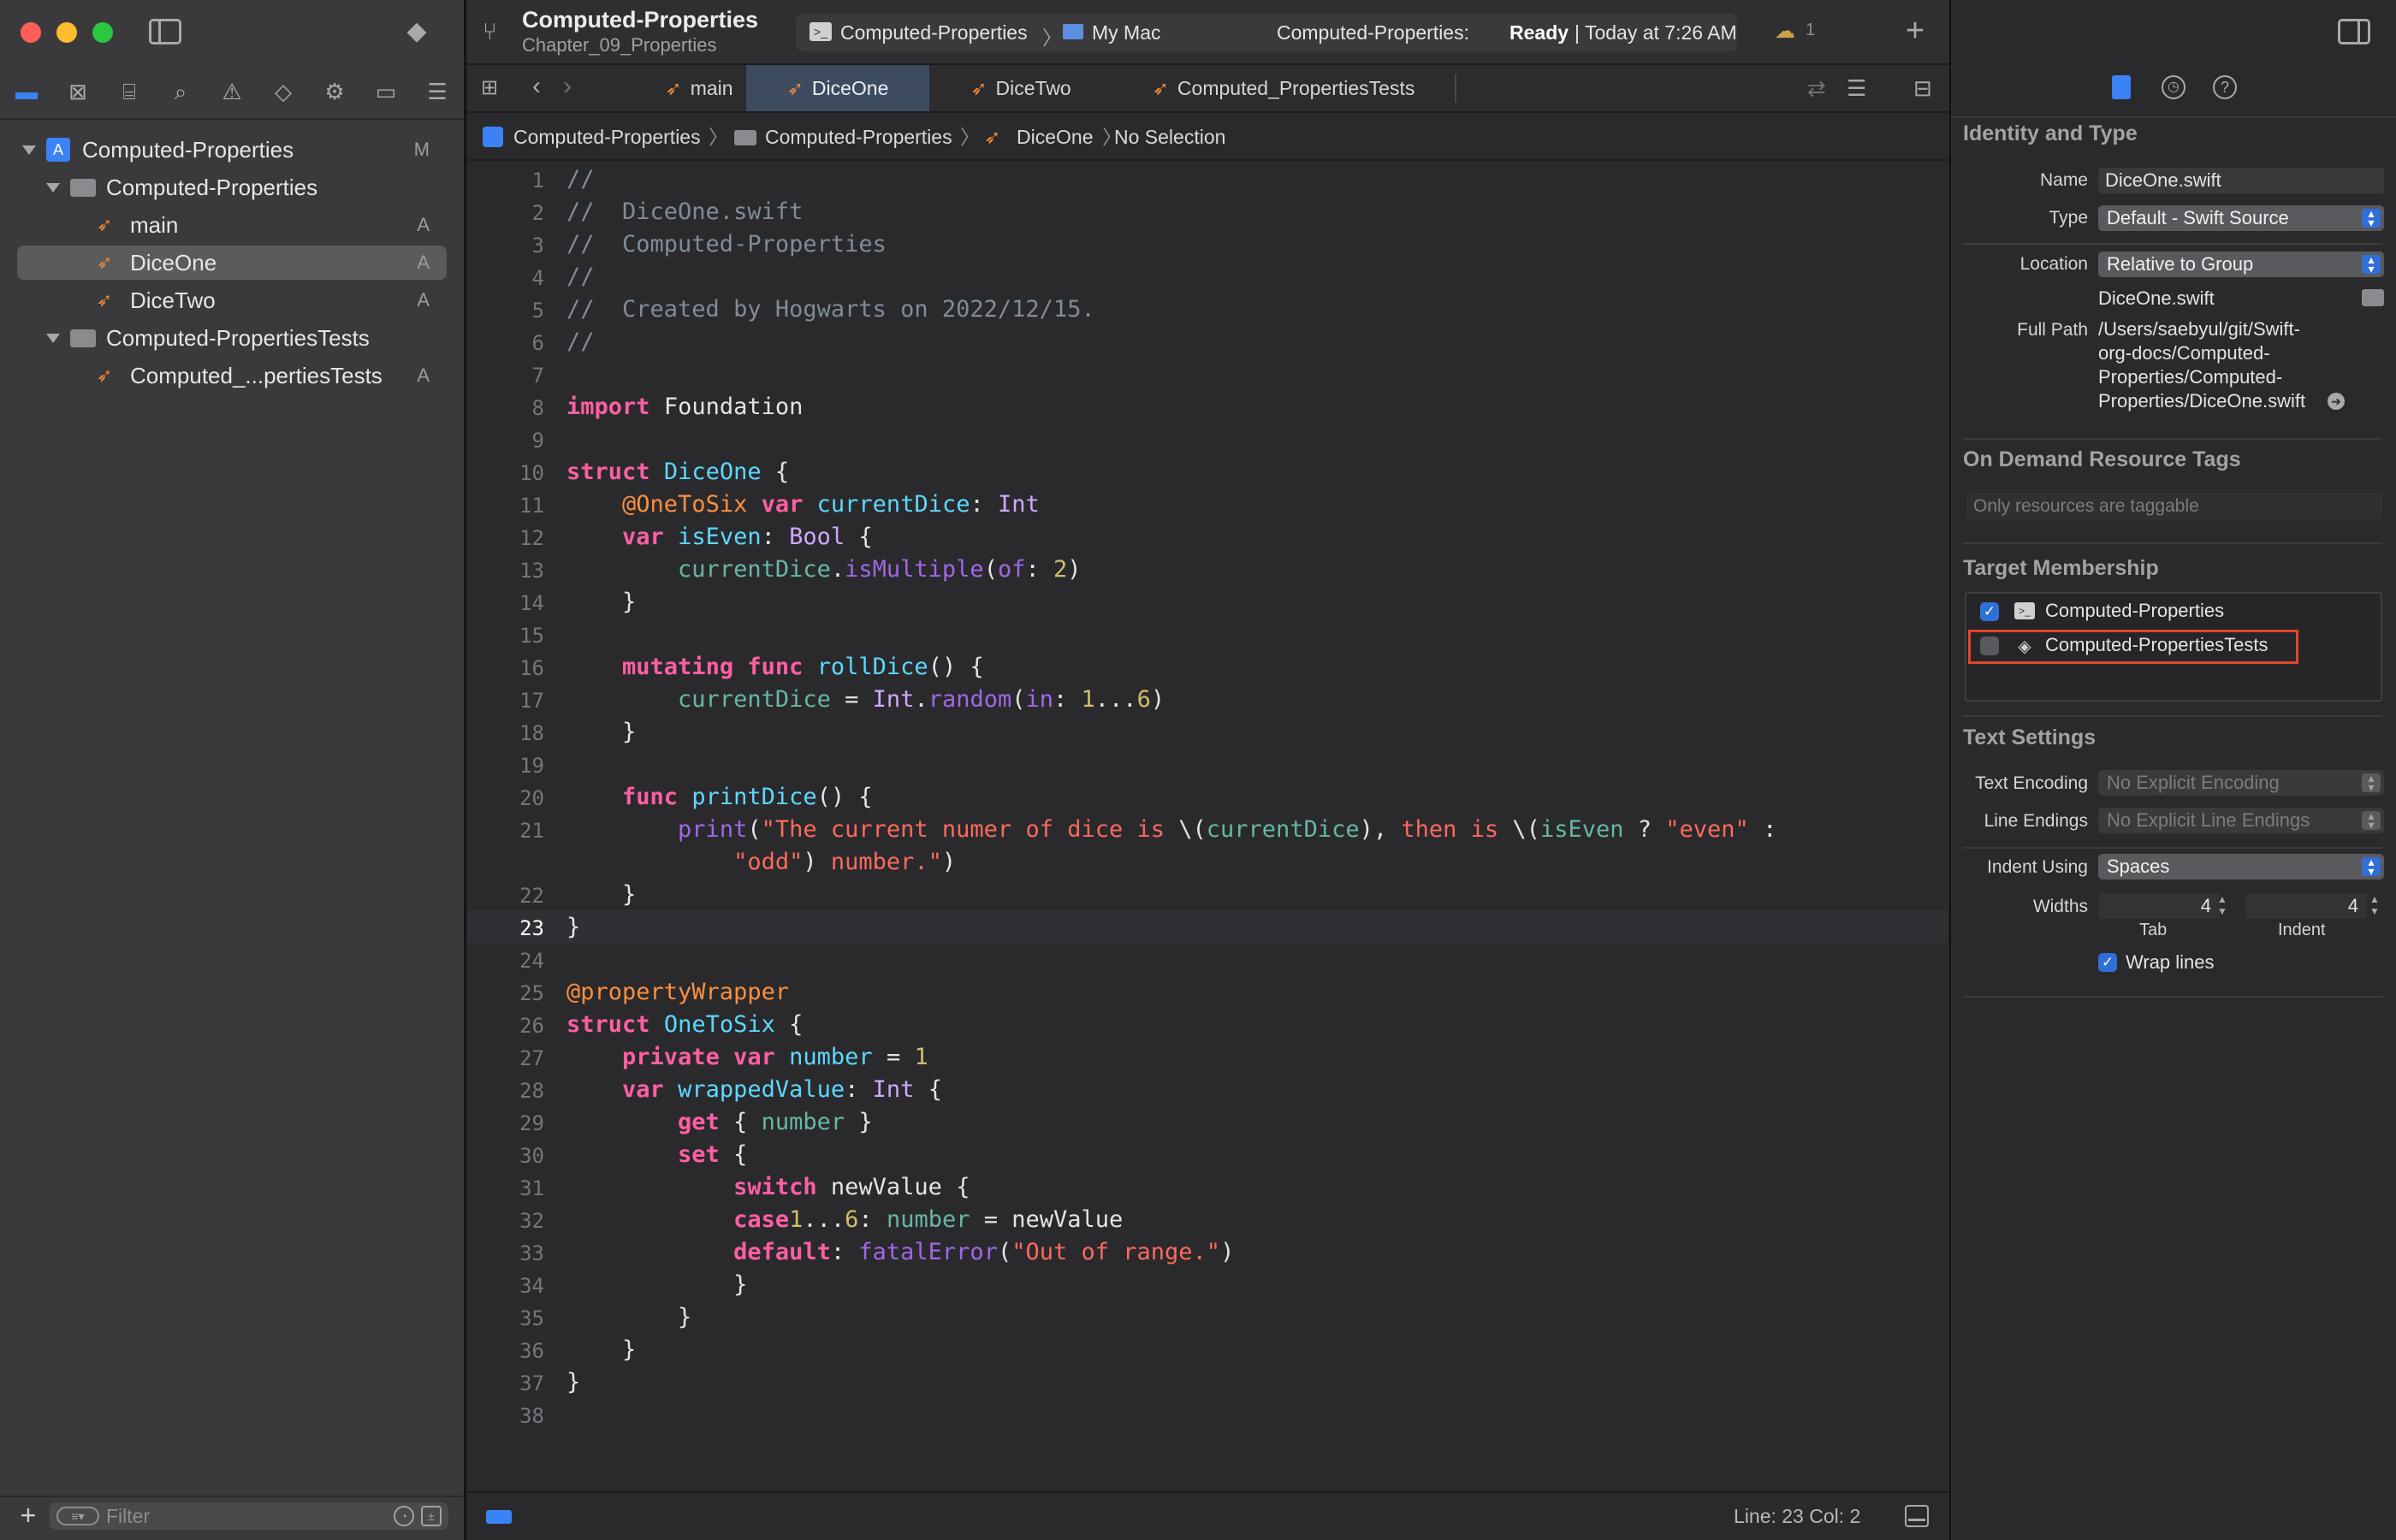 This screenshot has height=1540, width=2396. I want to click on report-icon: ☰, so click(437, 91).